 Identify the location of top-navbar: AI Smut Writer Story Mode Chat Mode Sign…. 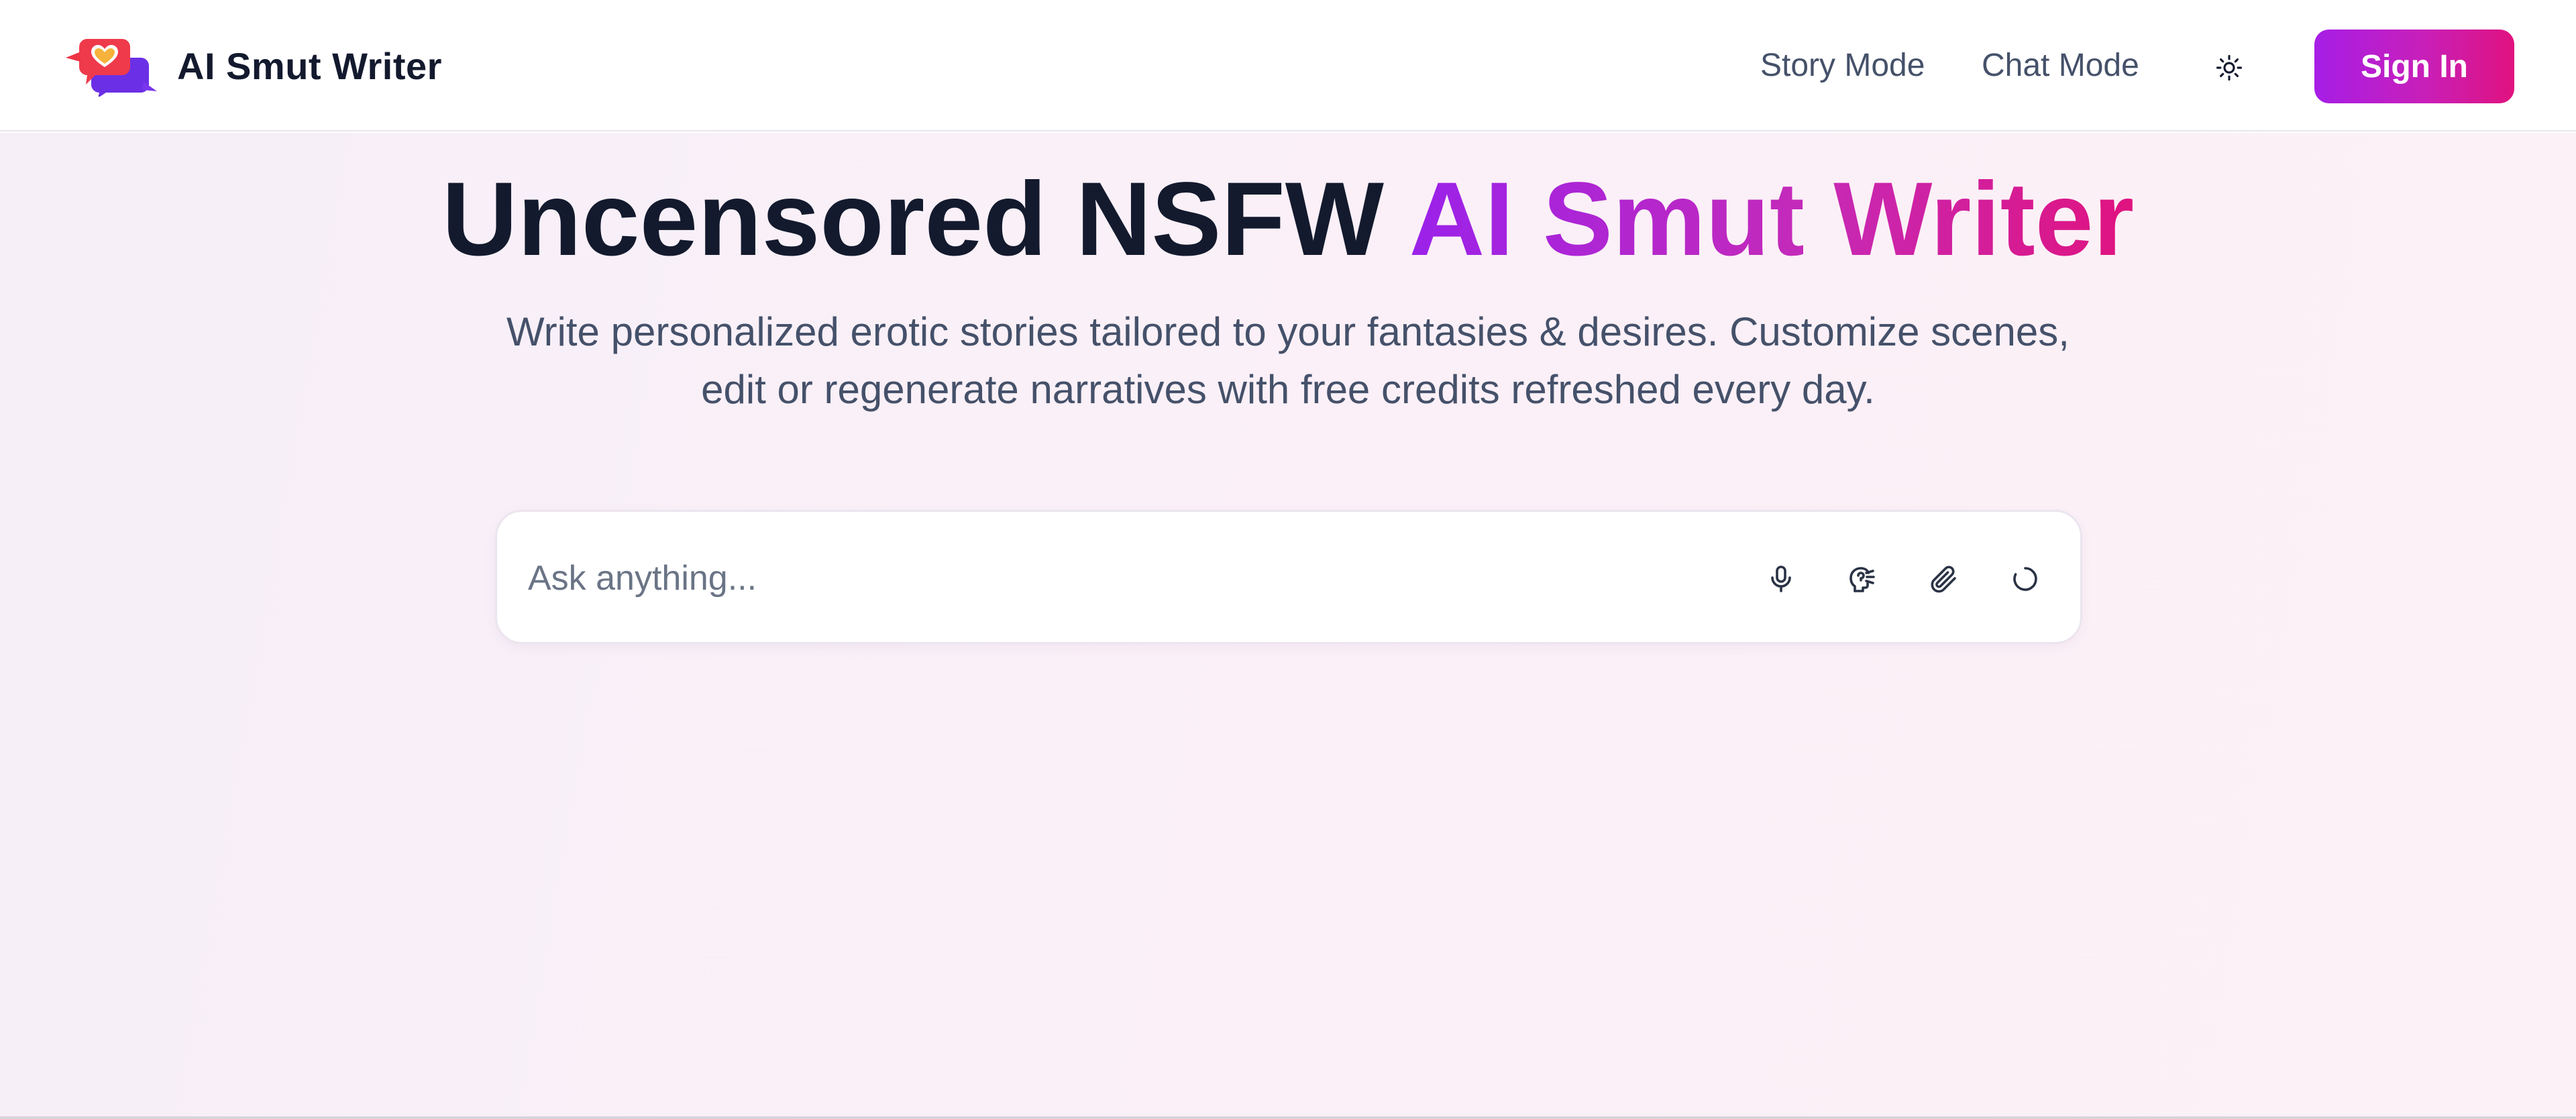
(1288, 66).